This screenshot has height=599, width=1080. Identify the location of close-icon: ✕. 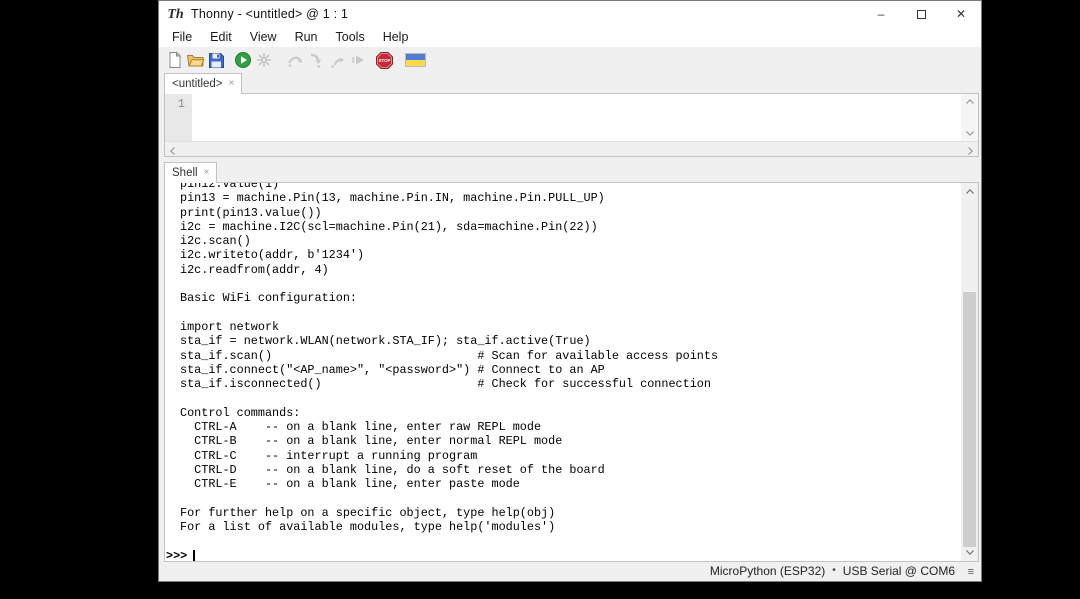
(961, 14).